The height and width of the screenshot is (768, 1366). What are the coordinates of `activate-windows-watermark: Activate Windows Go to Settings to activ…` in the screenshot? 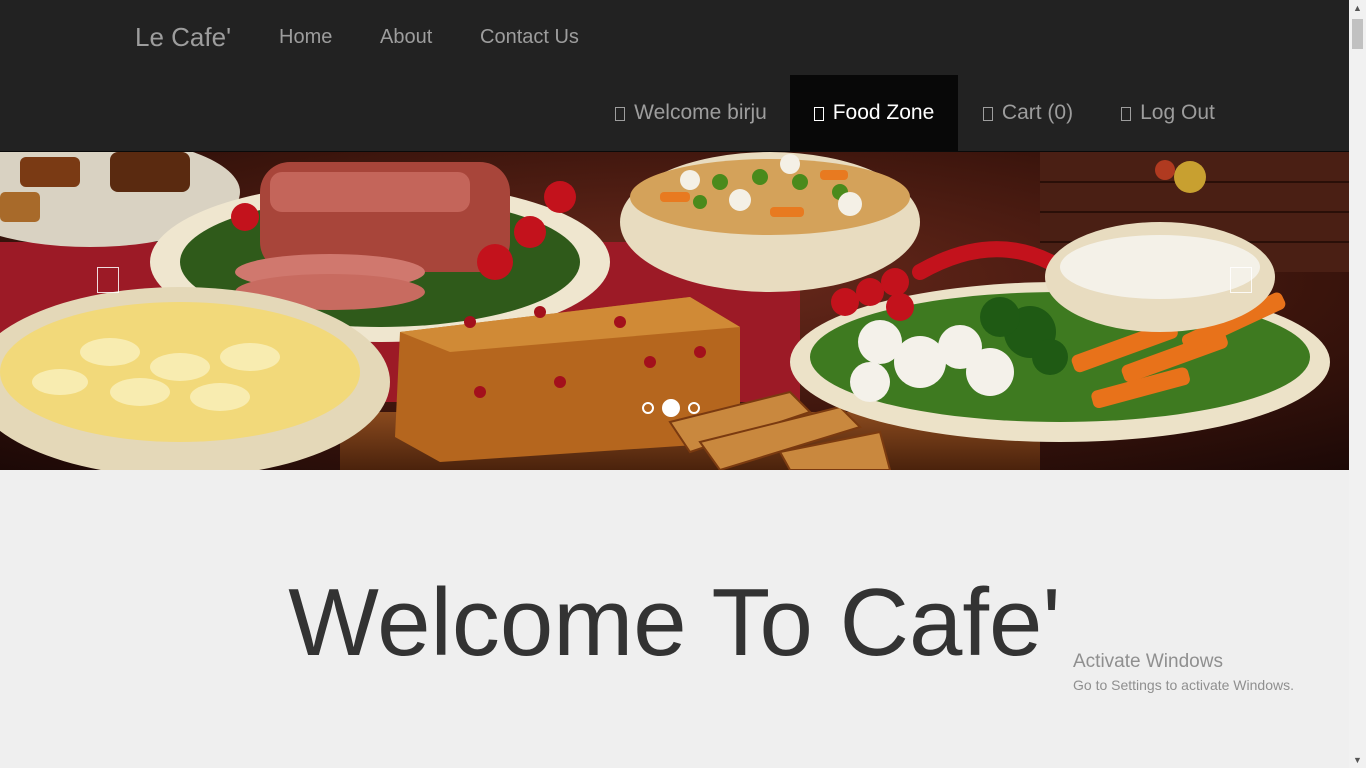 It's located at (1183, 672).